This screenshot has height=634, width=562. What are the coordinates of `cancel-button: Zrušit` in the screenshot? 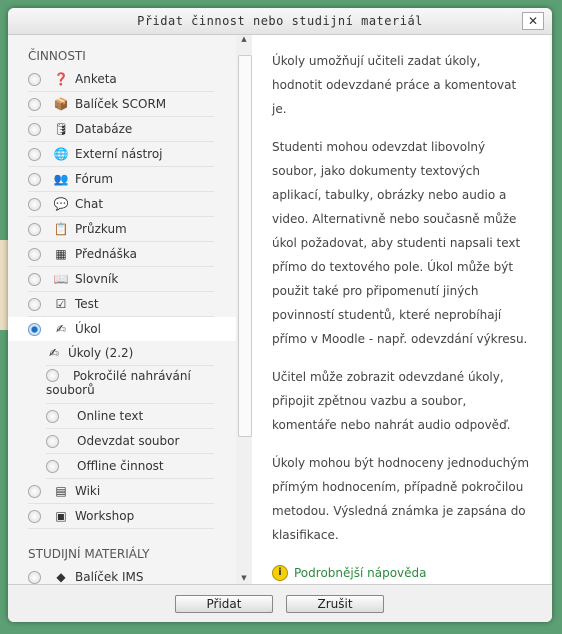 It's located at (335, 604).